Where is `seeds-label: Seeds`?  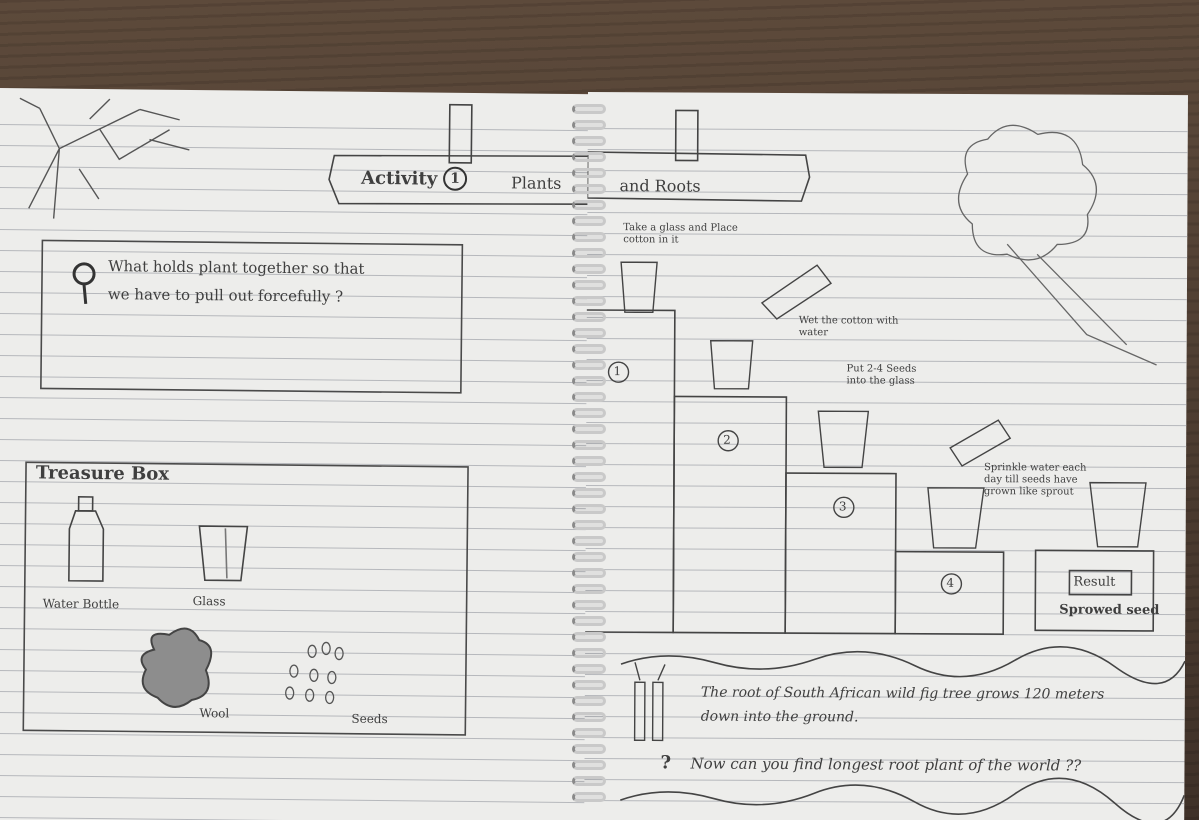
seeds-label: Seeds is located at coordinates (369, 719).